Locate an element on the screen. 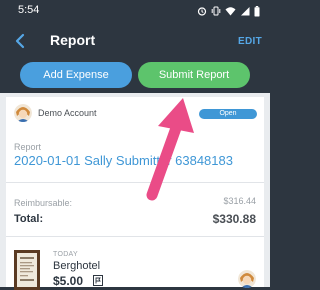  total-label: Total: is located at coordinates (29, 219).